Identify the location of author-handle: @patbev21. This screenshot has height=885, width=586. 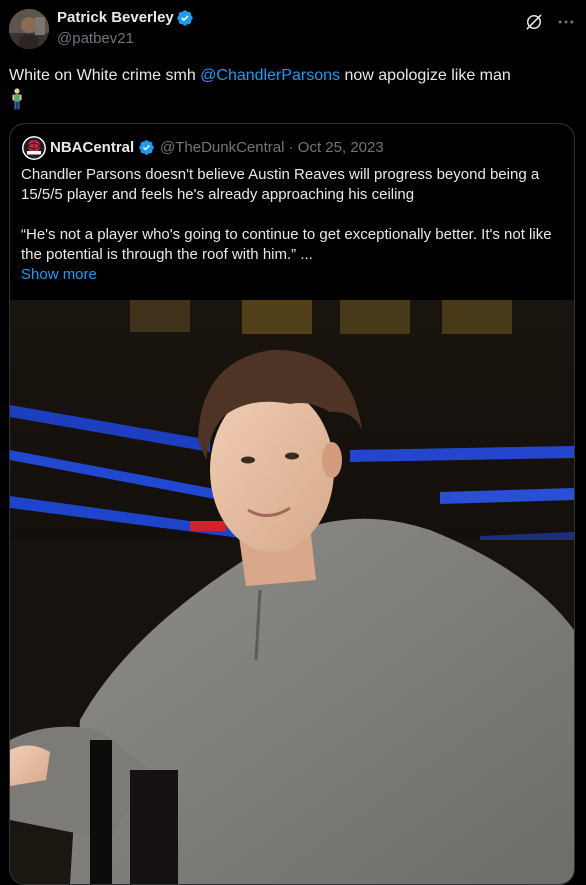
(95, 39).